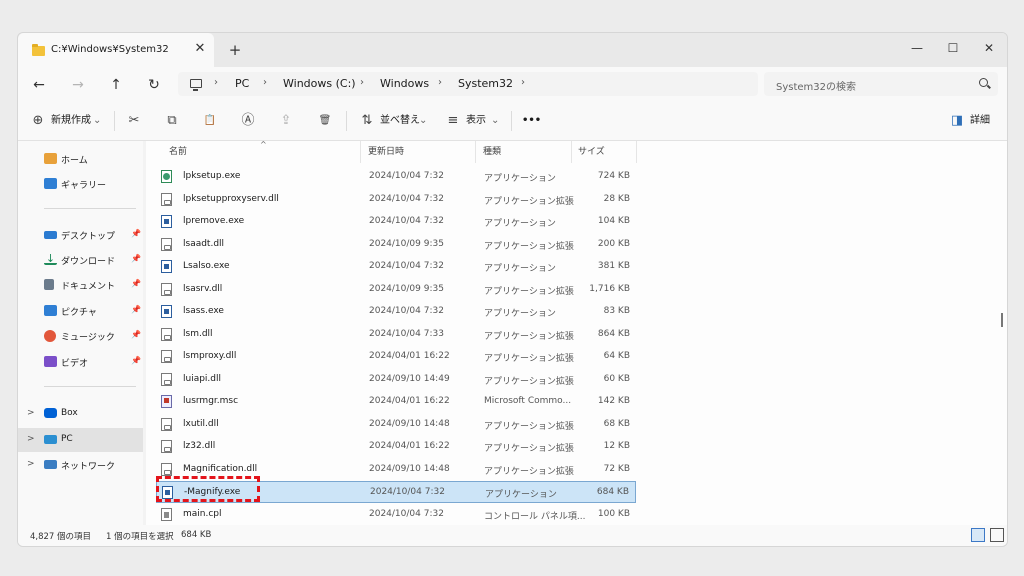 The width and height of the screenshot is (1024, 576). I want to click on sidebar-item-pictures: ピクチャ 📌, so click(80, 311).